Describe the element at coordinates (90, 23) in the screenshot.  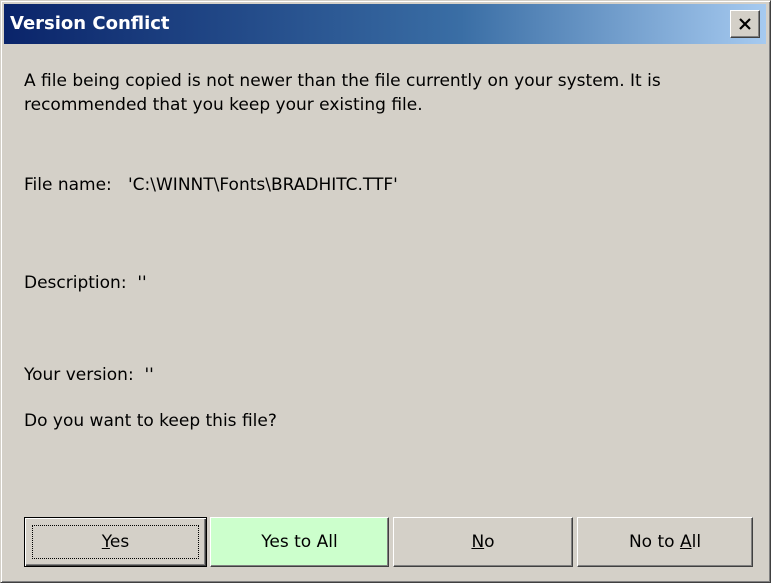
I see `window-title: Version Conflict` at that location.